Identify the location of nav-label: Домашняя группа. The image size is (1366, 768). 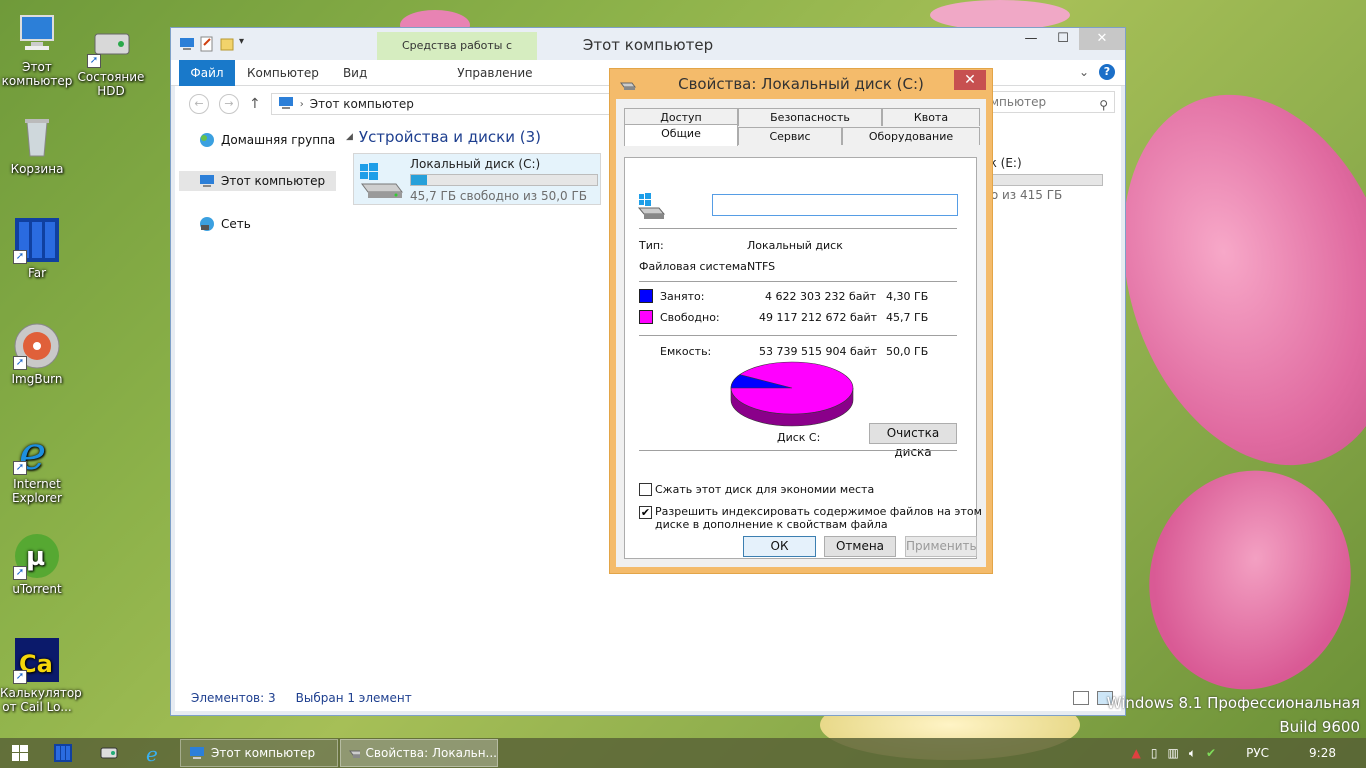
(278, 140).